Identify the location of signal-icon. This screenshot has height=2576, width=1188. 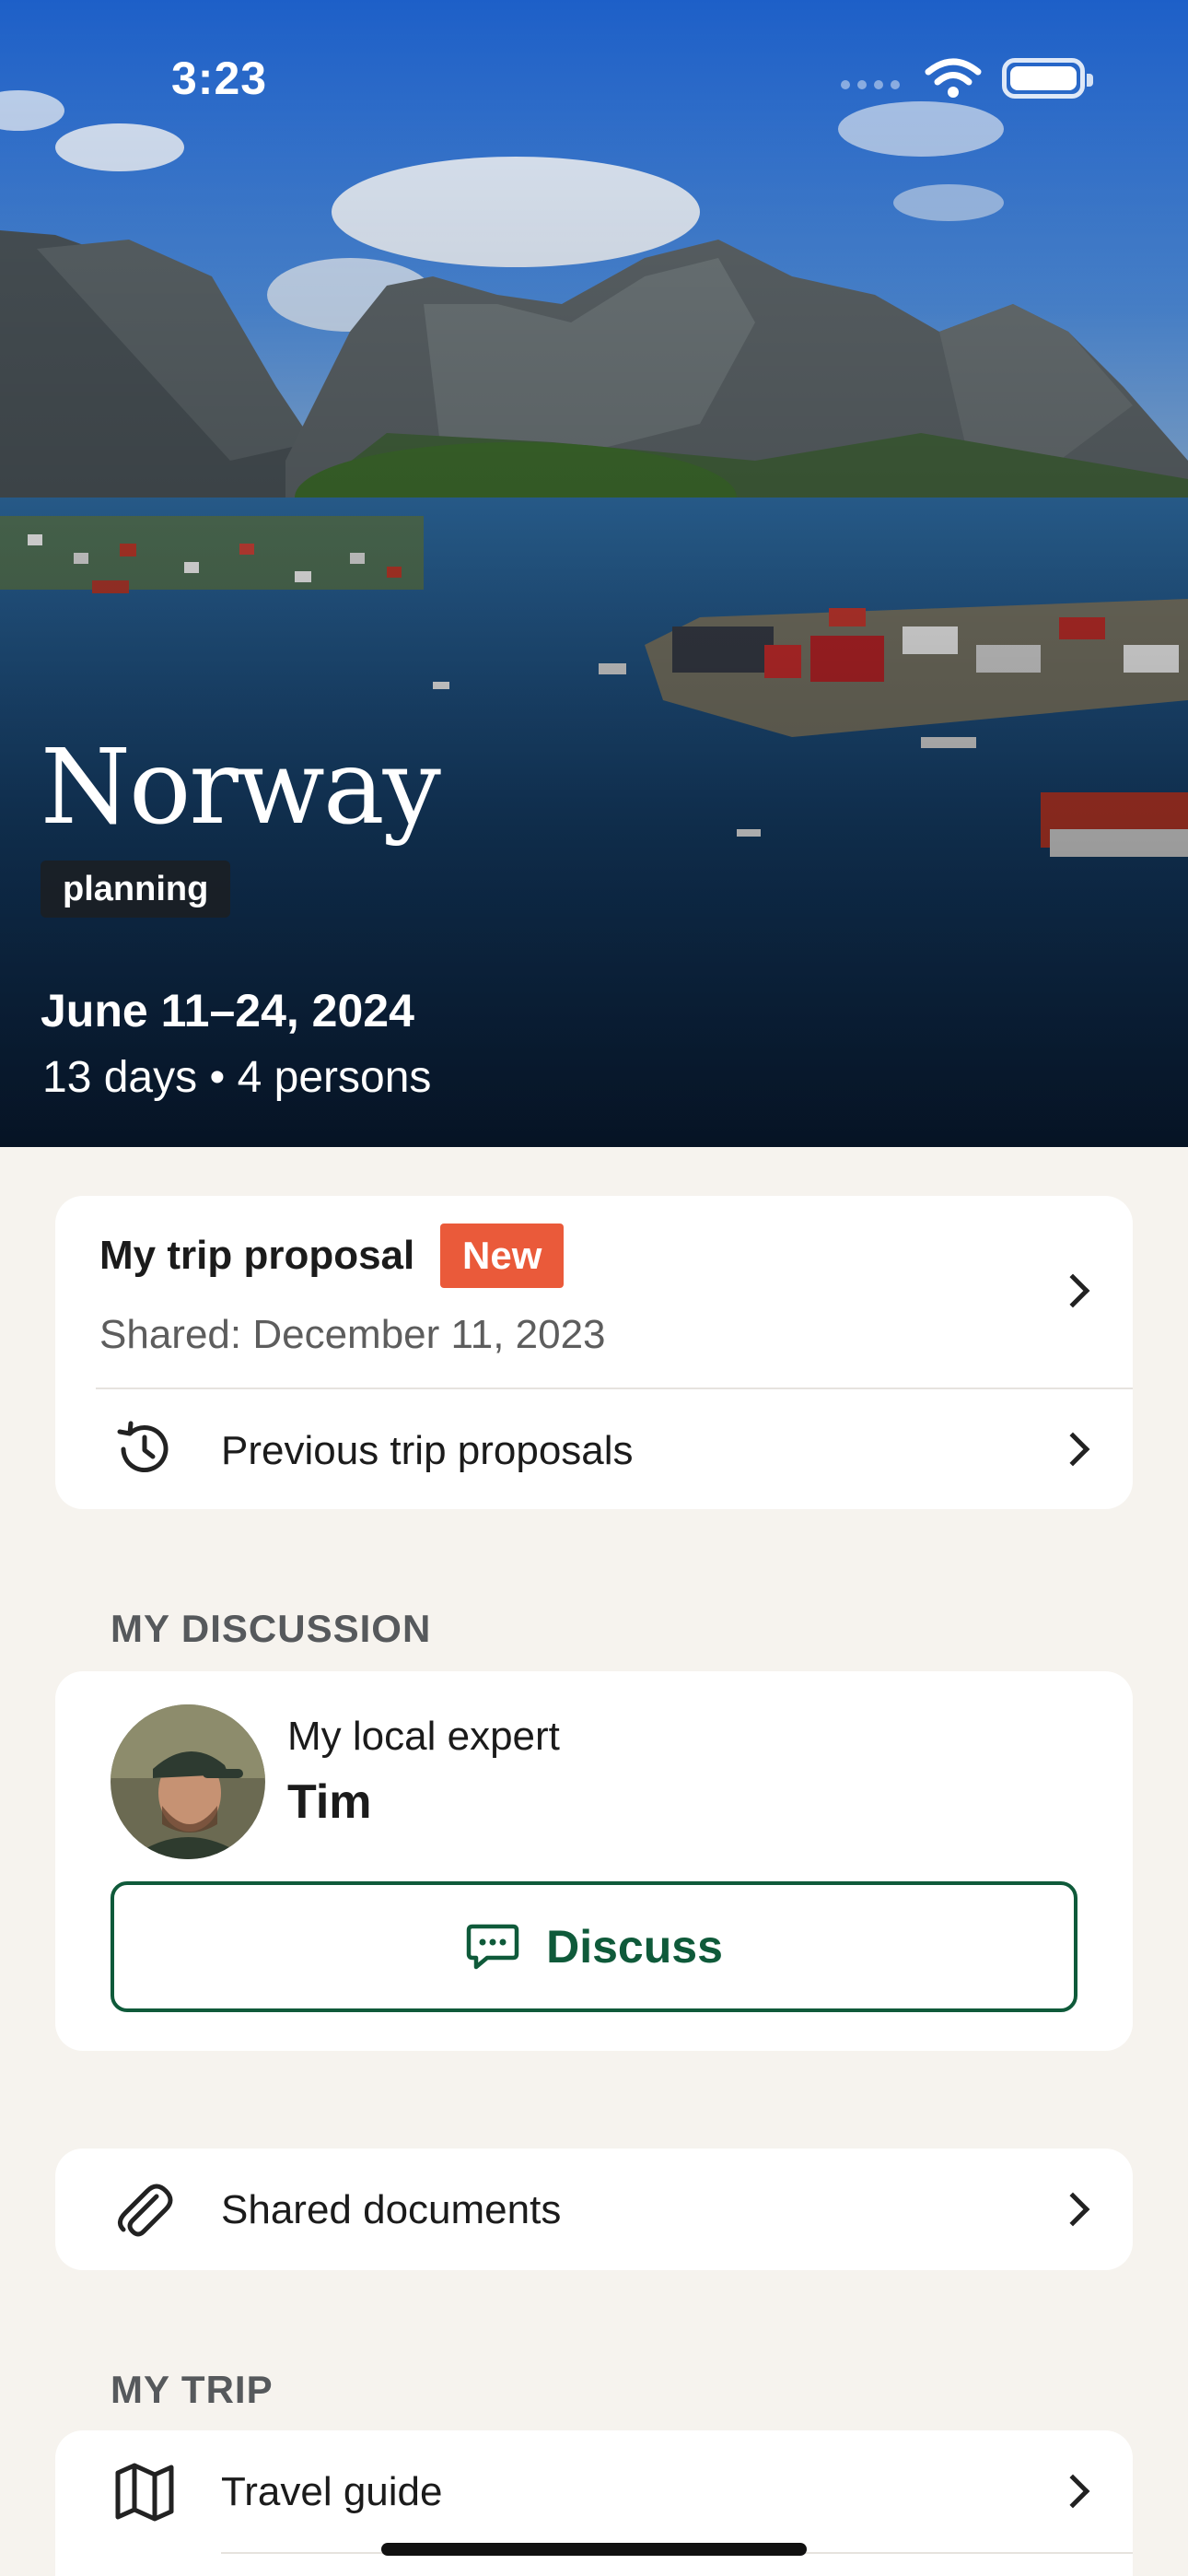
(870, 84).